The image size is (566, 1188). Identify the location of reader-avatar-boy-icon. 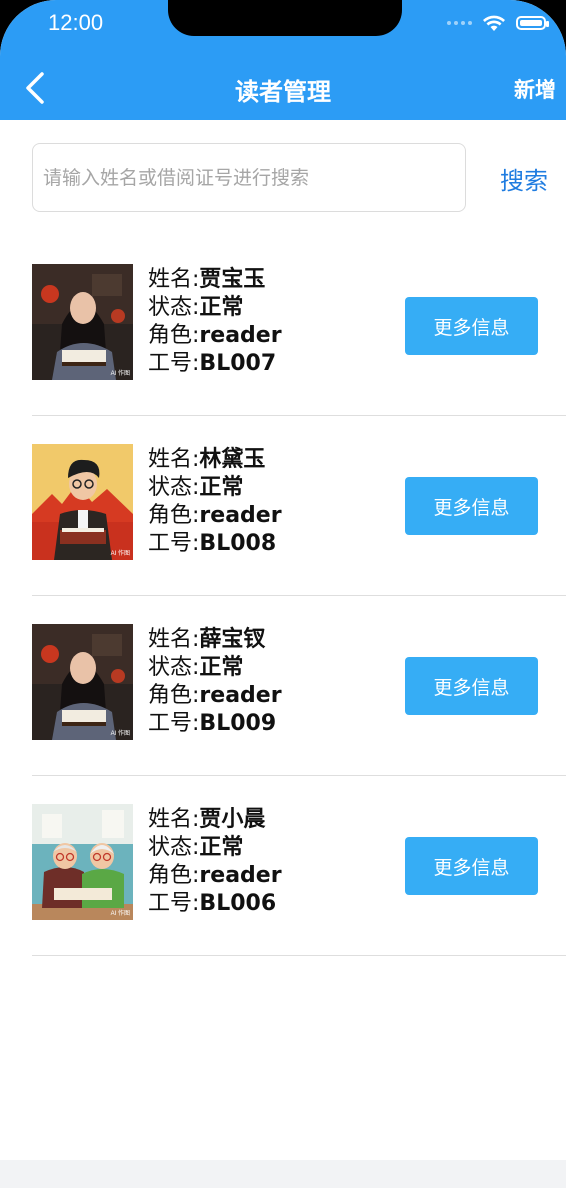
(82, 502).